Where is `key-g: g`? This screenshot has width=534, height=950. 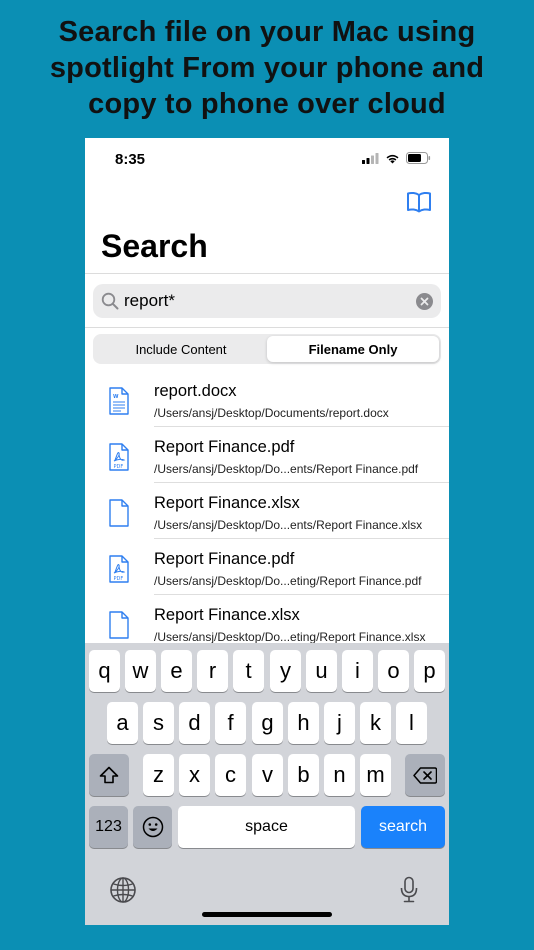 key-g: g is located at coordinates (267, 723).